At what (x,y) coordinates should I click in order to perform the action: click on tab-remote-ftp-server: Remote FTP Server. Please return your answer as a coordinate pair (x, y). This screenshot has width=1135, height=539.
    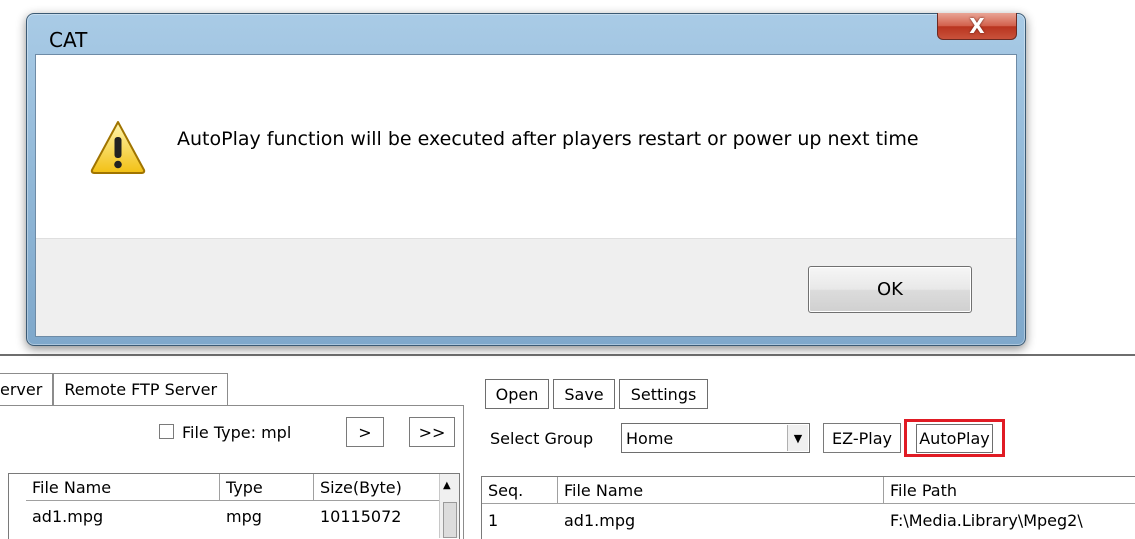
    Looking at the image, I should click on (141, 389).